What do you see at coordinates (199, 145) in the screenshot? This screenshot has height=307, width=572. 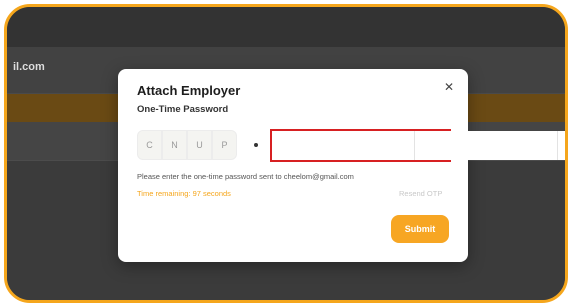 I see `otp-prefix-char: U` at bounding box center [199, 145].